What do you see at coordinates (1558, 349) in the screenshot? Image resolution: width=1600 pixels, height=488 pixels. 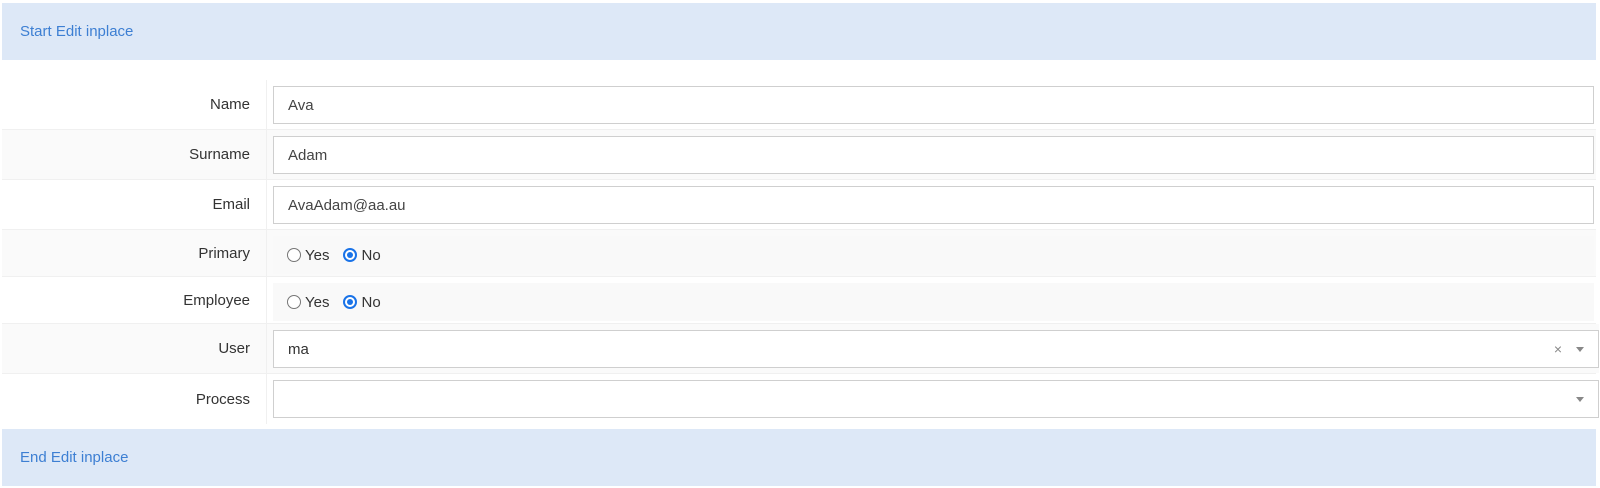 I see `clear-icon: ×` at bounding box center [1558, 349].